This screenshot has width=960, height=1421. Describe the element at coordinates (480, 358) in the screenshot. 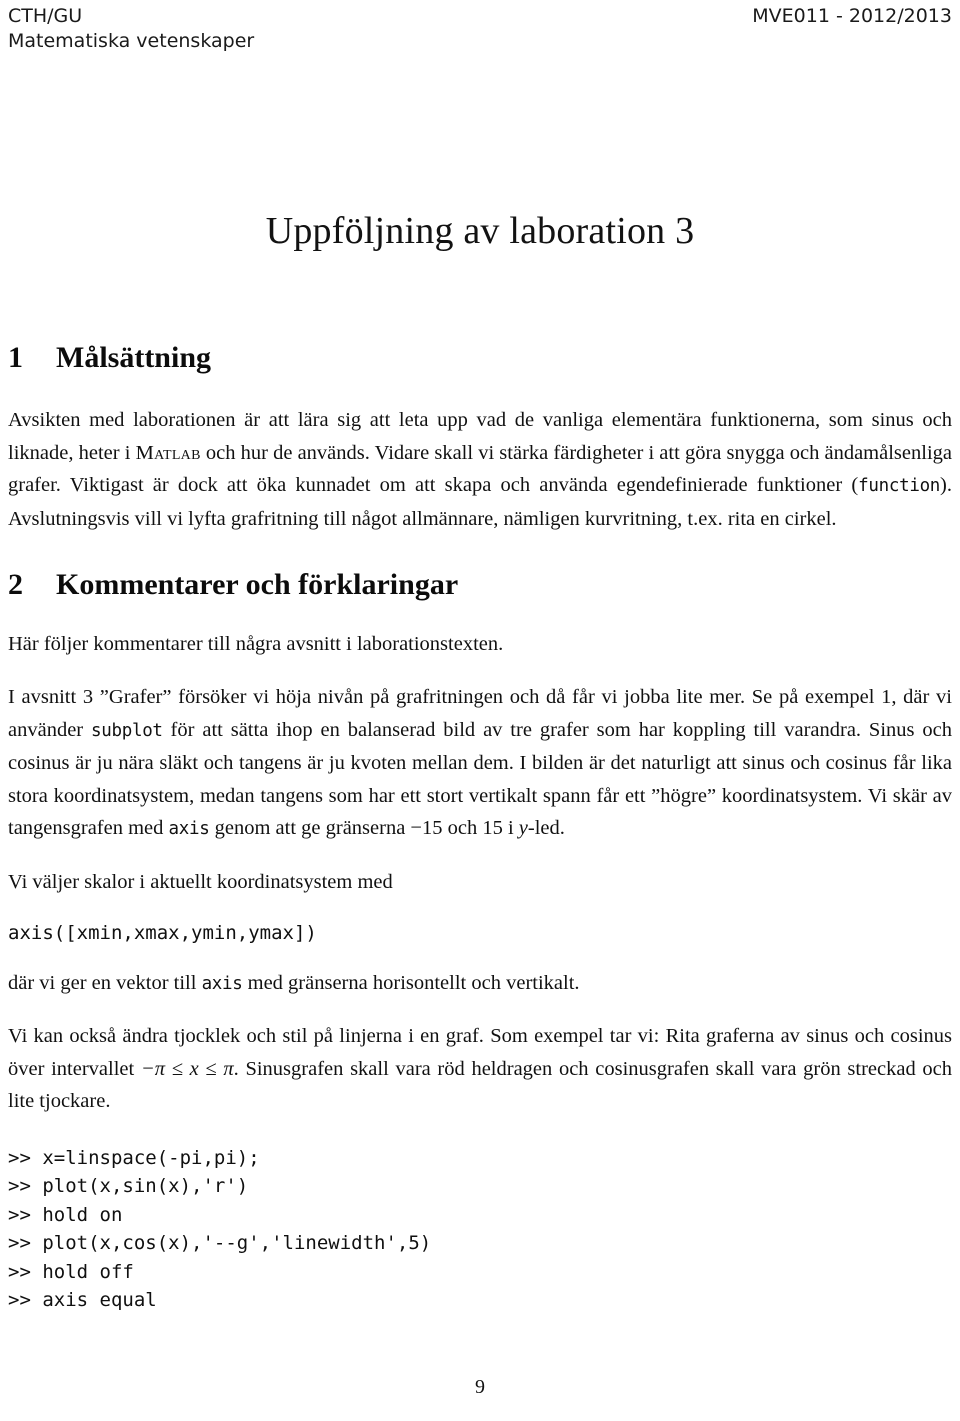

I see `section-heading-1: 1 Målsättning` at that location.